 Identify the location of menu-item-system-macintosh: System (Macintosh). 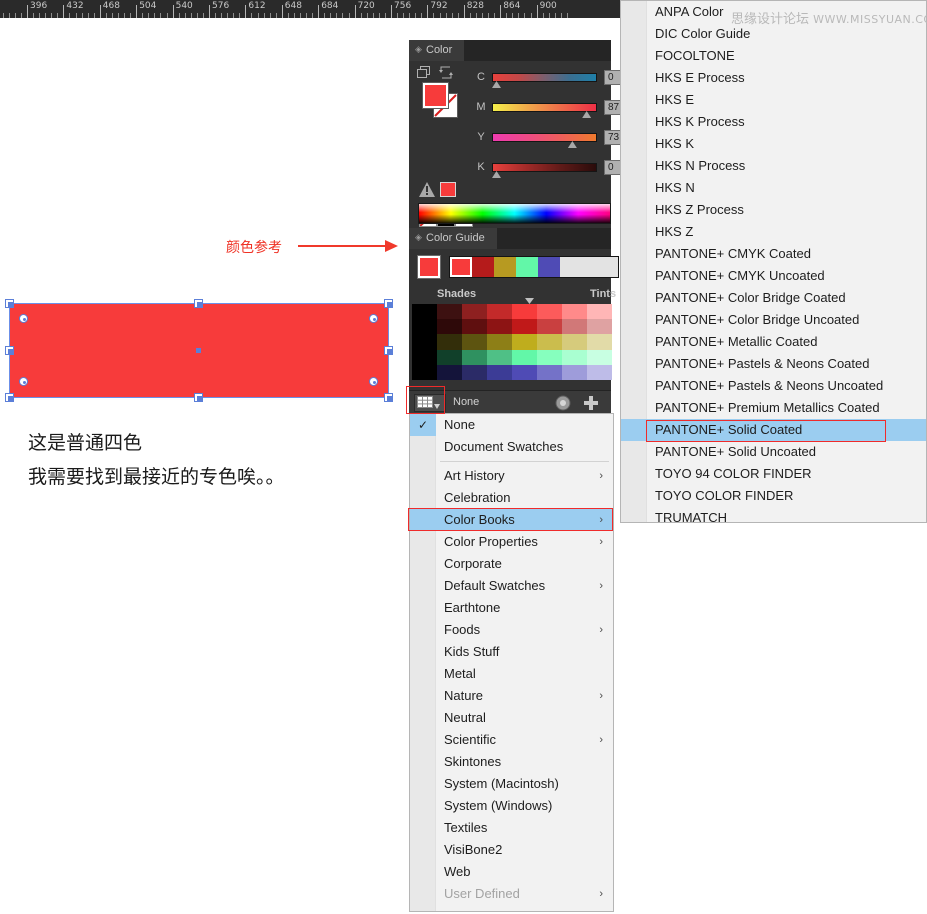
(511, 784).